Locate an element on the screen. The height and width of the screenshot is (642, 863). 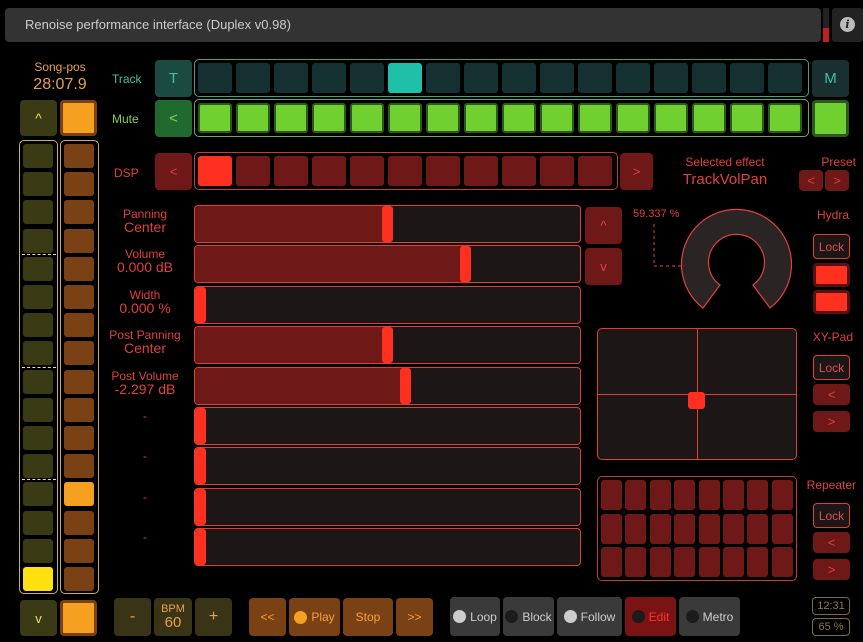
play-button: Play is located at coordinates (314, 617).